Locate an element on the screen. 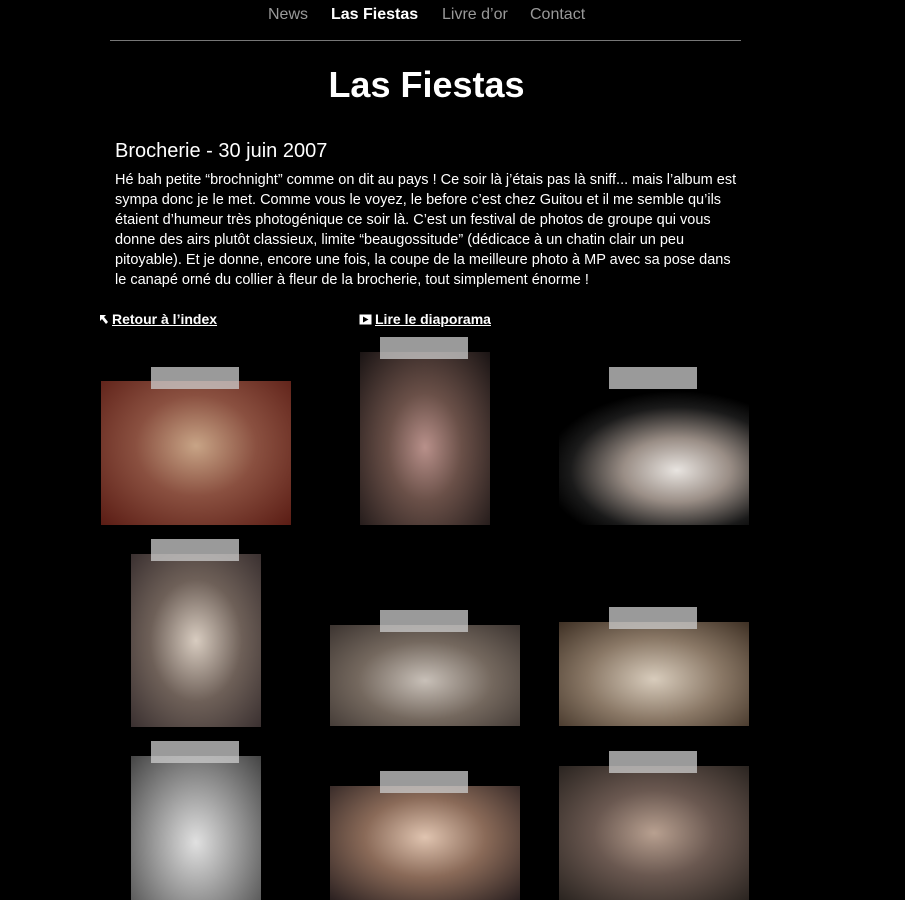 Image resolution: width=905 pixels, height=900 pixels. back-to-index-link: Retour à l’index is located at coordinates (158, 319).